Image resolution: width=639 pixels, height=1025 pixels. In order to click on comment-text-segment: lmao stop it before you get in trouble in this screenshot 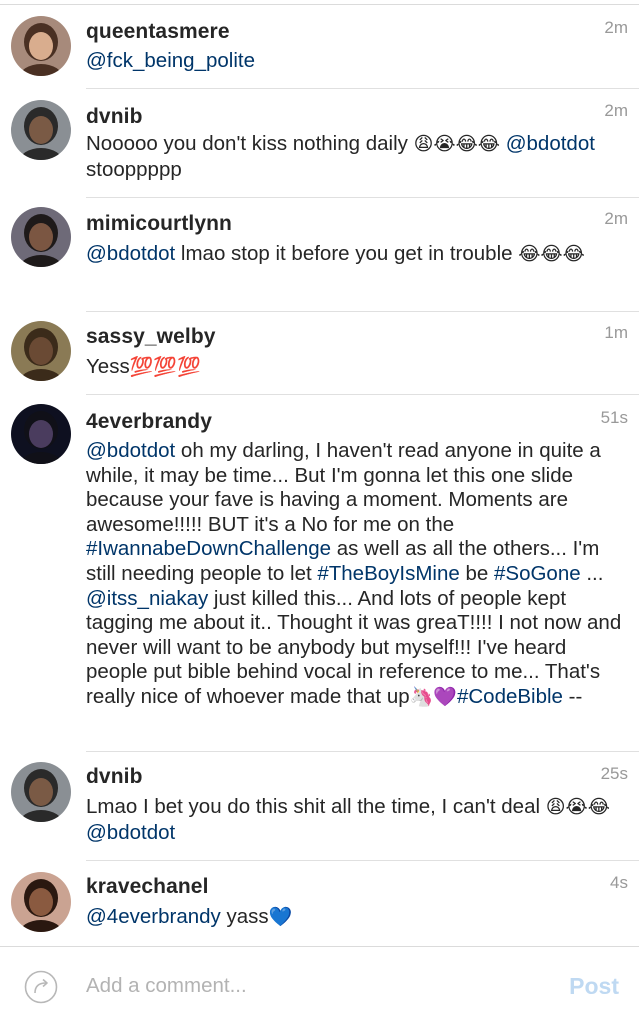, I will do `click(347, 253)`.